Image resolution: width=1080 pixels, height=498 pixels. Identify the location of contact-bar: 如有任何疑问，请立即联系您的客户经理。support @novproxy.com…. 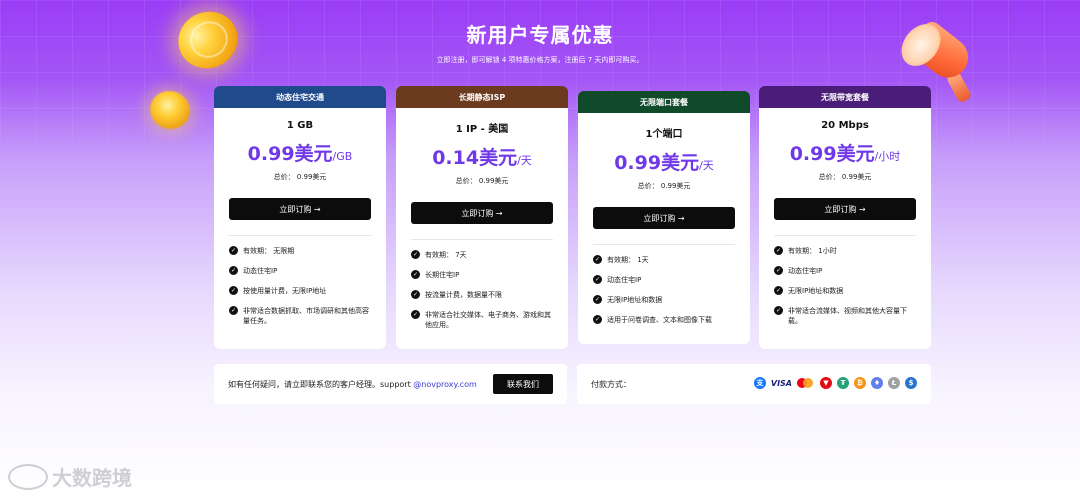
(390, 384).